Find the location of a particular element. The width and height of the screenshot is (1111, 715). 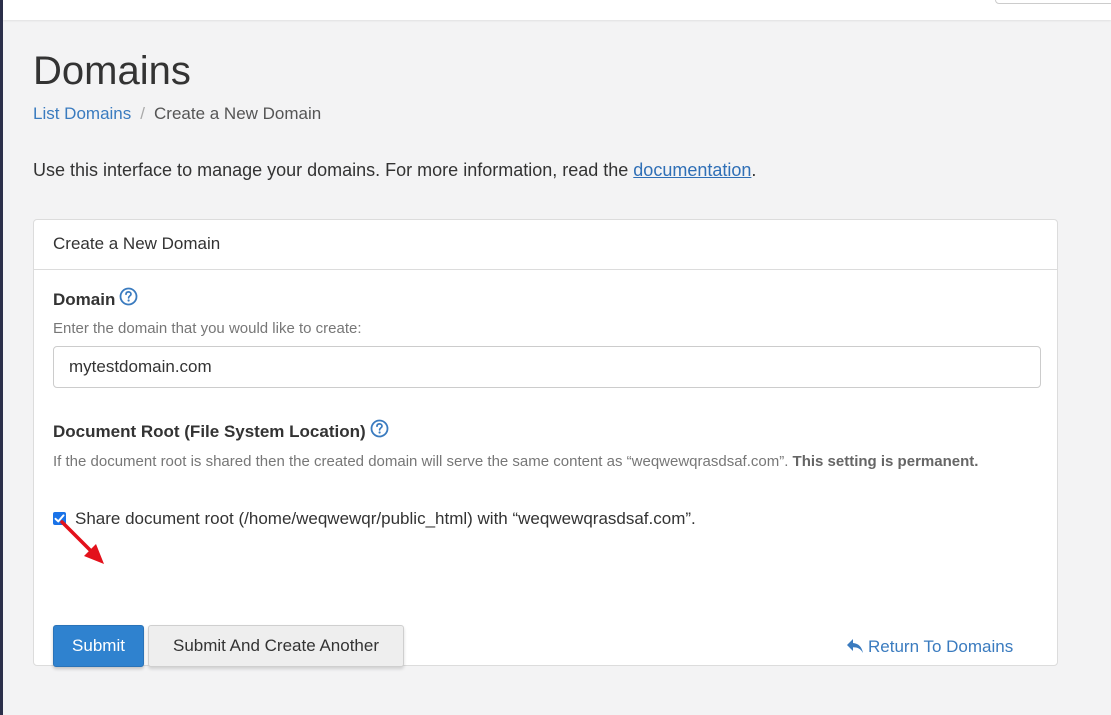

top-bar-button is located at coordinates (1053, 2).